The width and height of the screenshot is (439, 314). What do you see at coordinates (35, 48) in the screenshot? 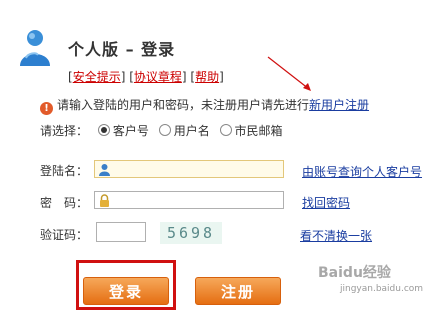
I see `user-icon` at bounding box center [35, 48].